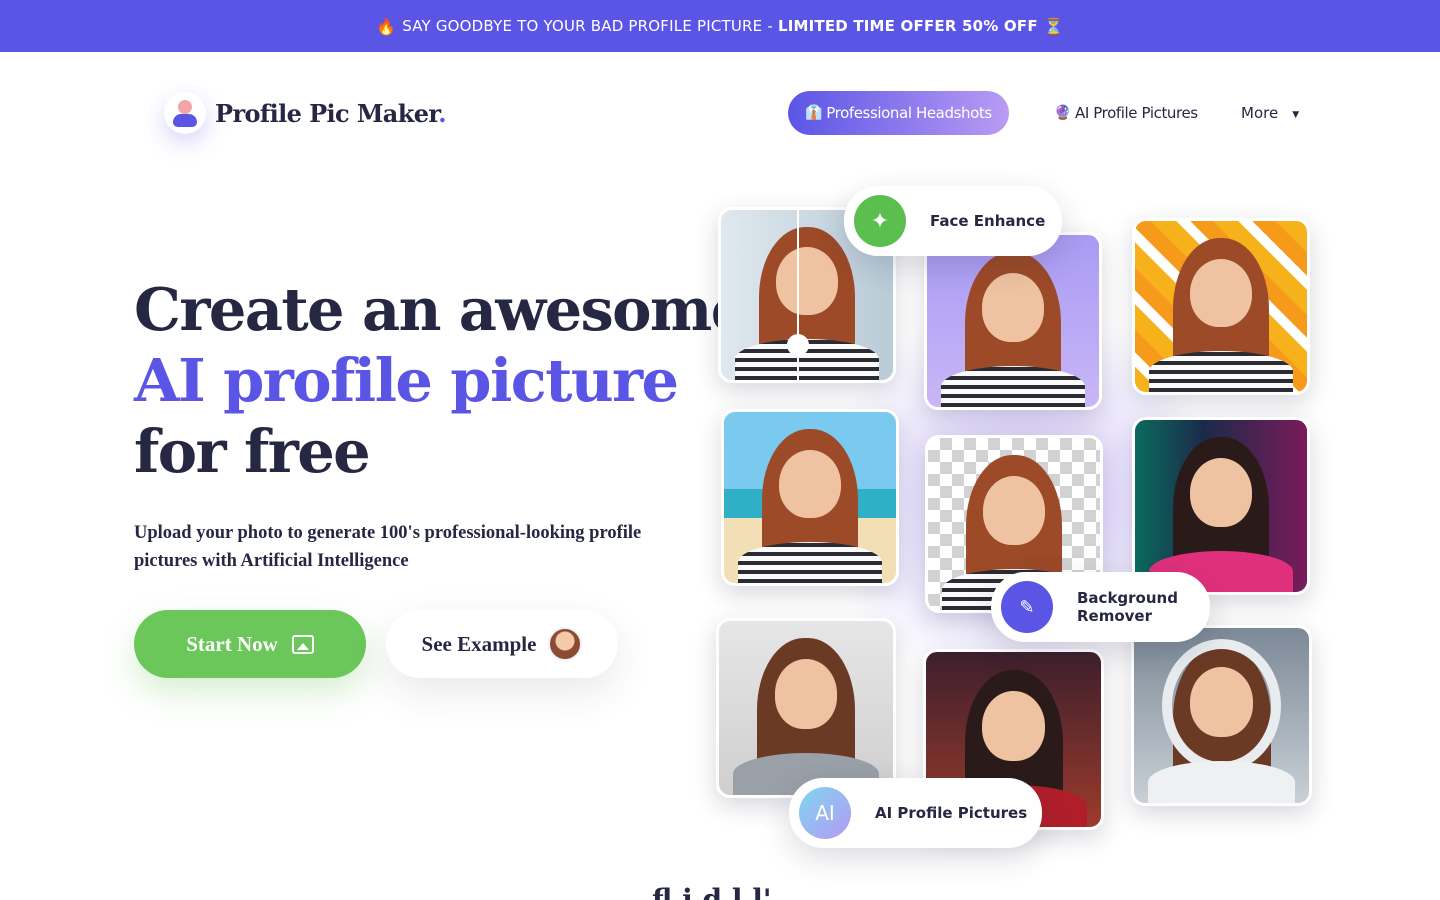 This screenshot has height=900, width=1440. What do you see at coordinates (565, 644) in the screenshot?
I see `example-avatar-icon` at bounding box center [565, 644].